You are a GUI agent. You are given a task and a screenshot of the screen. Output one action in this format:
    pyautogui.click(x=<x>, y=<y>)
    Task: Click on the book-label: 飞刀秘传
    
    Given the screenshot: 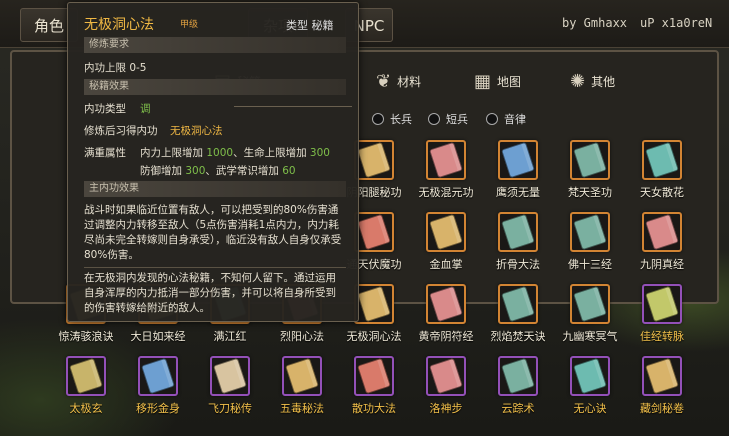 What is the action you would take?
    pyautogui.click(x=230, y=408)
    